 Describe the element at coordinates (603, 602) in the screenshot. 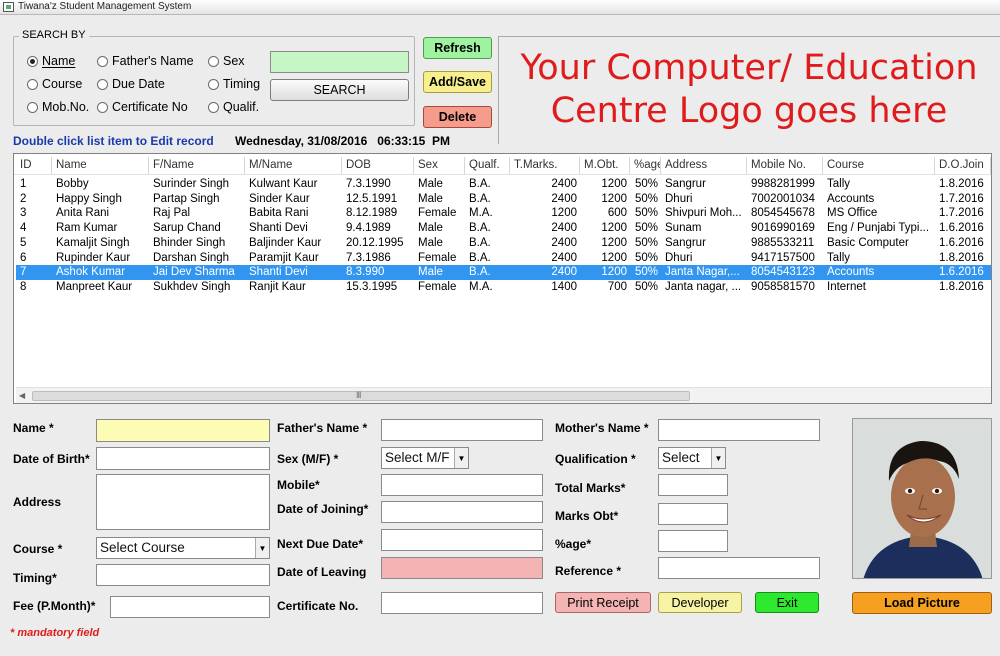

I see `print-receipt-button: Print Receipt` at that location.